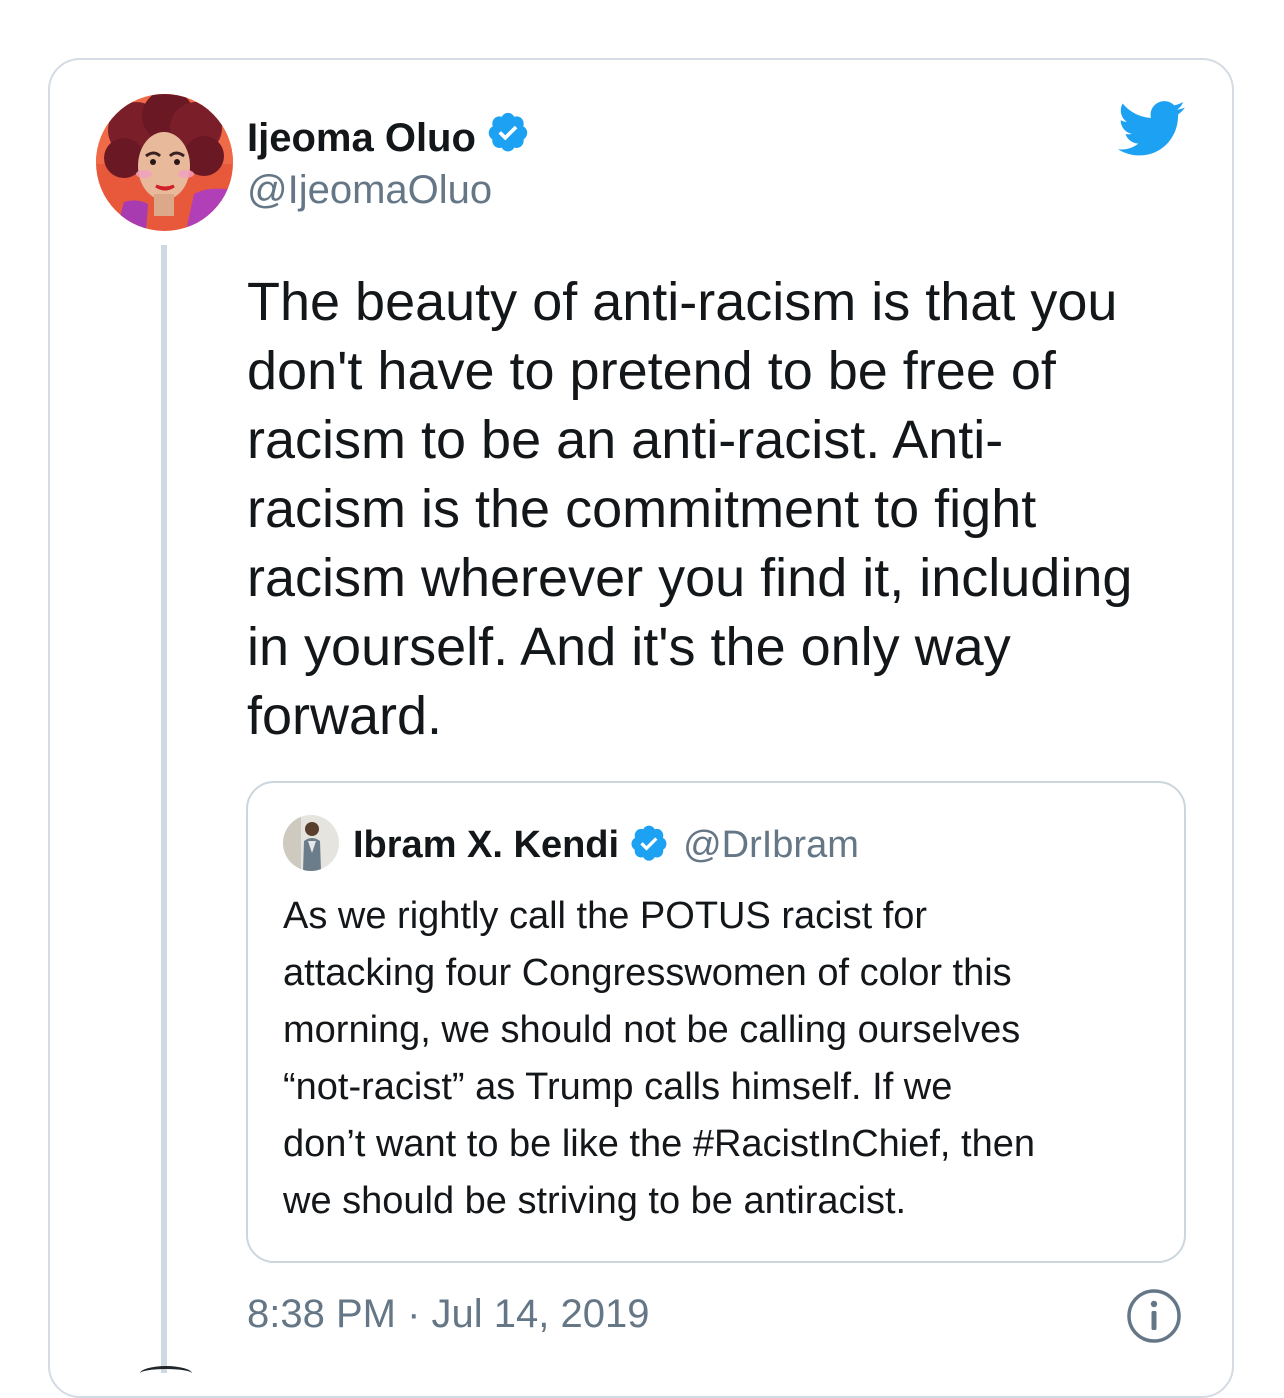 The width and height of the screenshot is (1284, 1398). What do you see at coordinates (361, 138) in the screenshot?
I see `author-display-name: Ijeoma Oluo` at bounding box center [361, 138].